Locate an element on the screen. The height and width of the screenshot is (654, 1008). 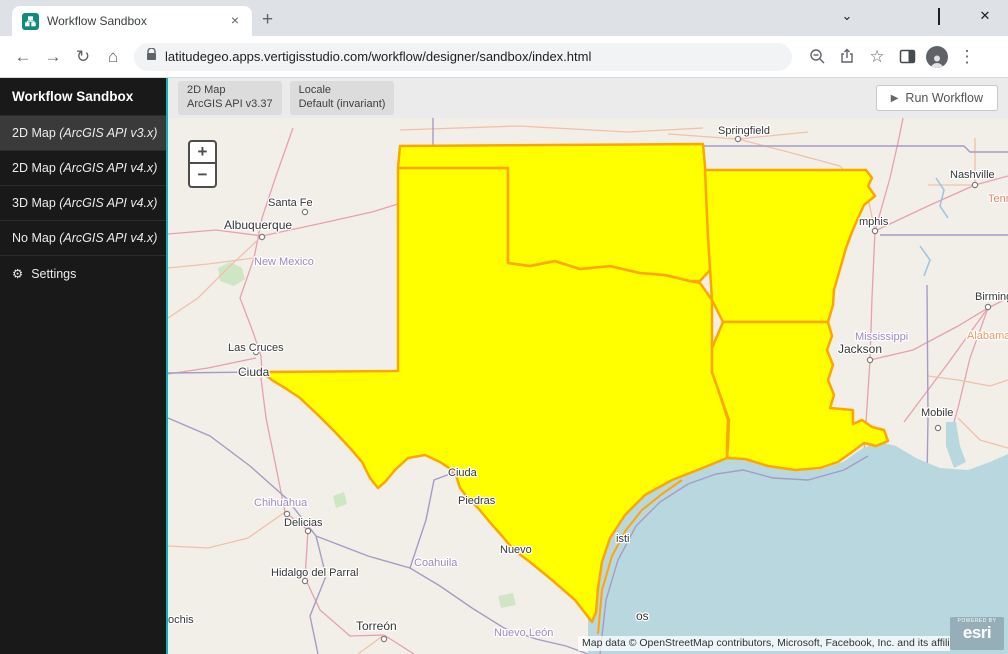
esri-logo: POWERED BY esri is located at coordinates (977, 633).